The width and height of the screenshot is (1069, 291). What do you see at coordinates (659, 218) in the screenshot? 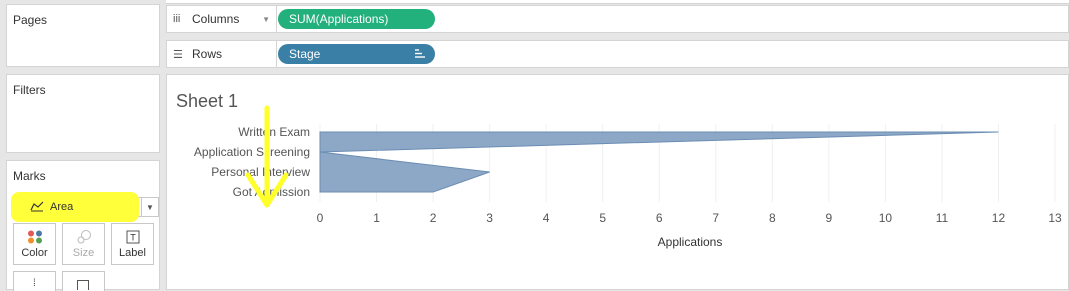
I see `x-tick-label: 6` at bounding box center [659, 218].